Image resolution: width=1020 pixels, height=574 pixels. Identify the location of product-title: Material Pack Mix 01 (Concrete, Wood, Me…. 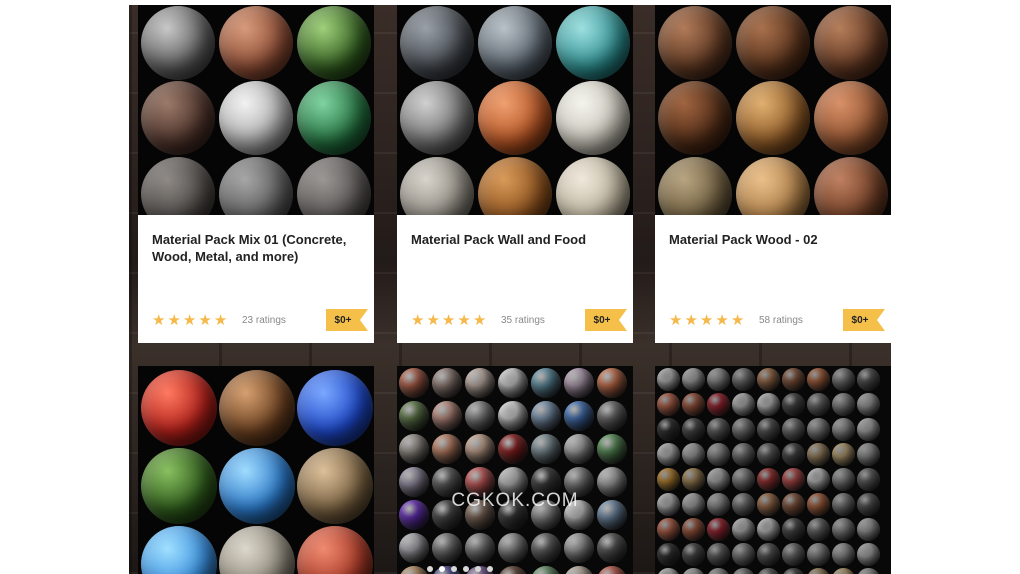
(257, 248).